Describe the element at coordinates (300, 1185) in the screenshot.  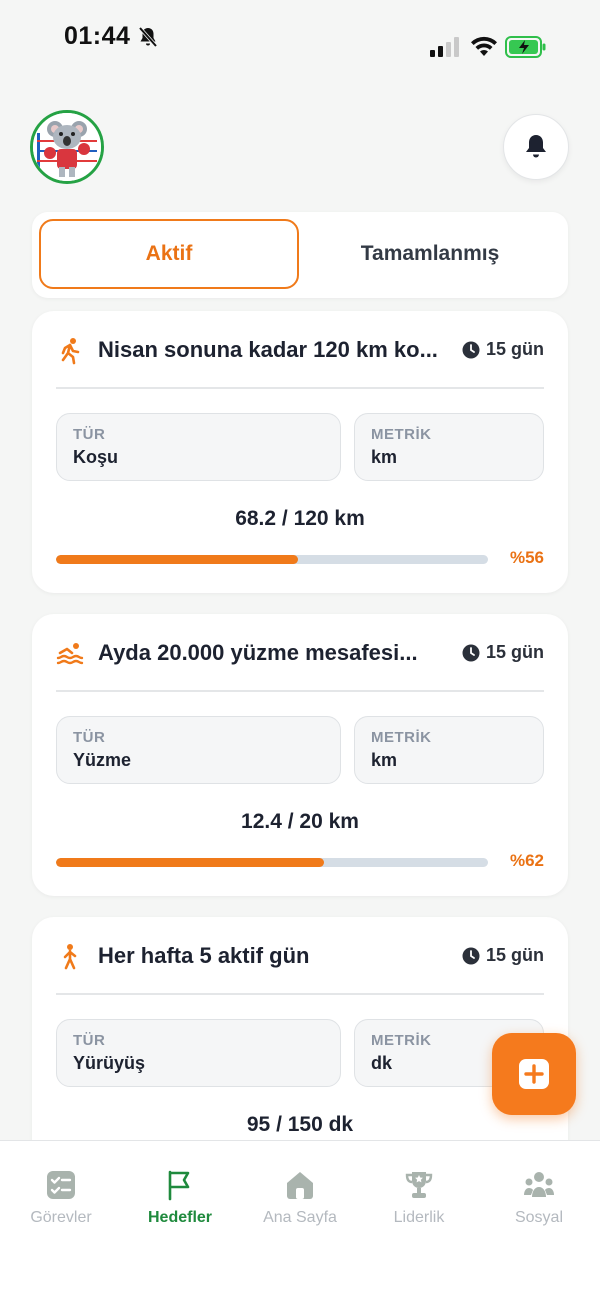
I see `home-icon` at that location.